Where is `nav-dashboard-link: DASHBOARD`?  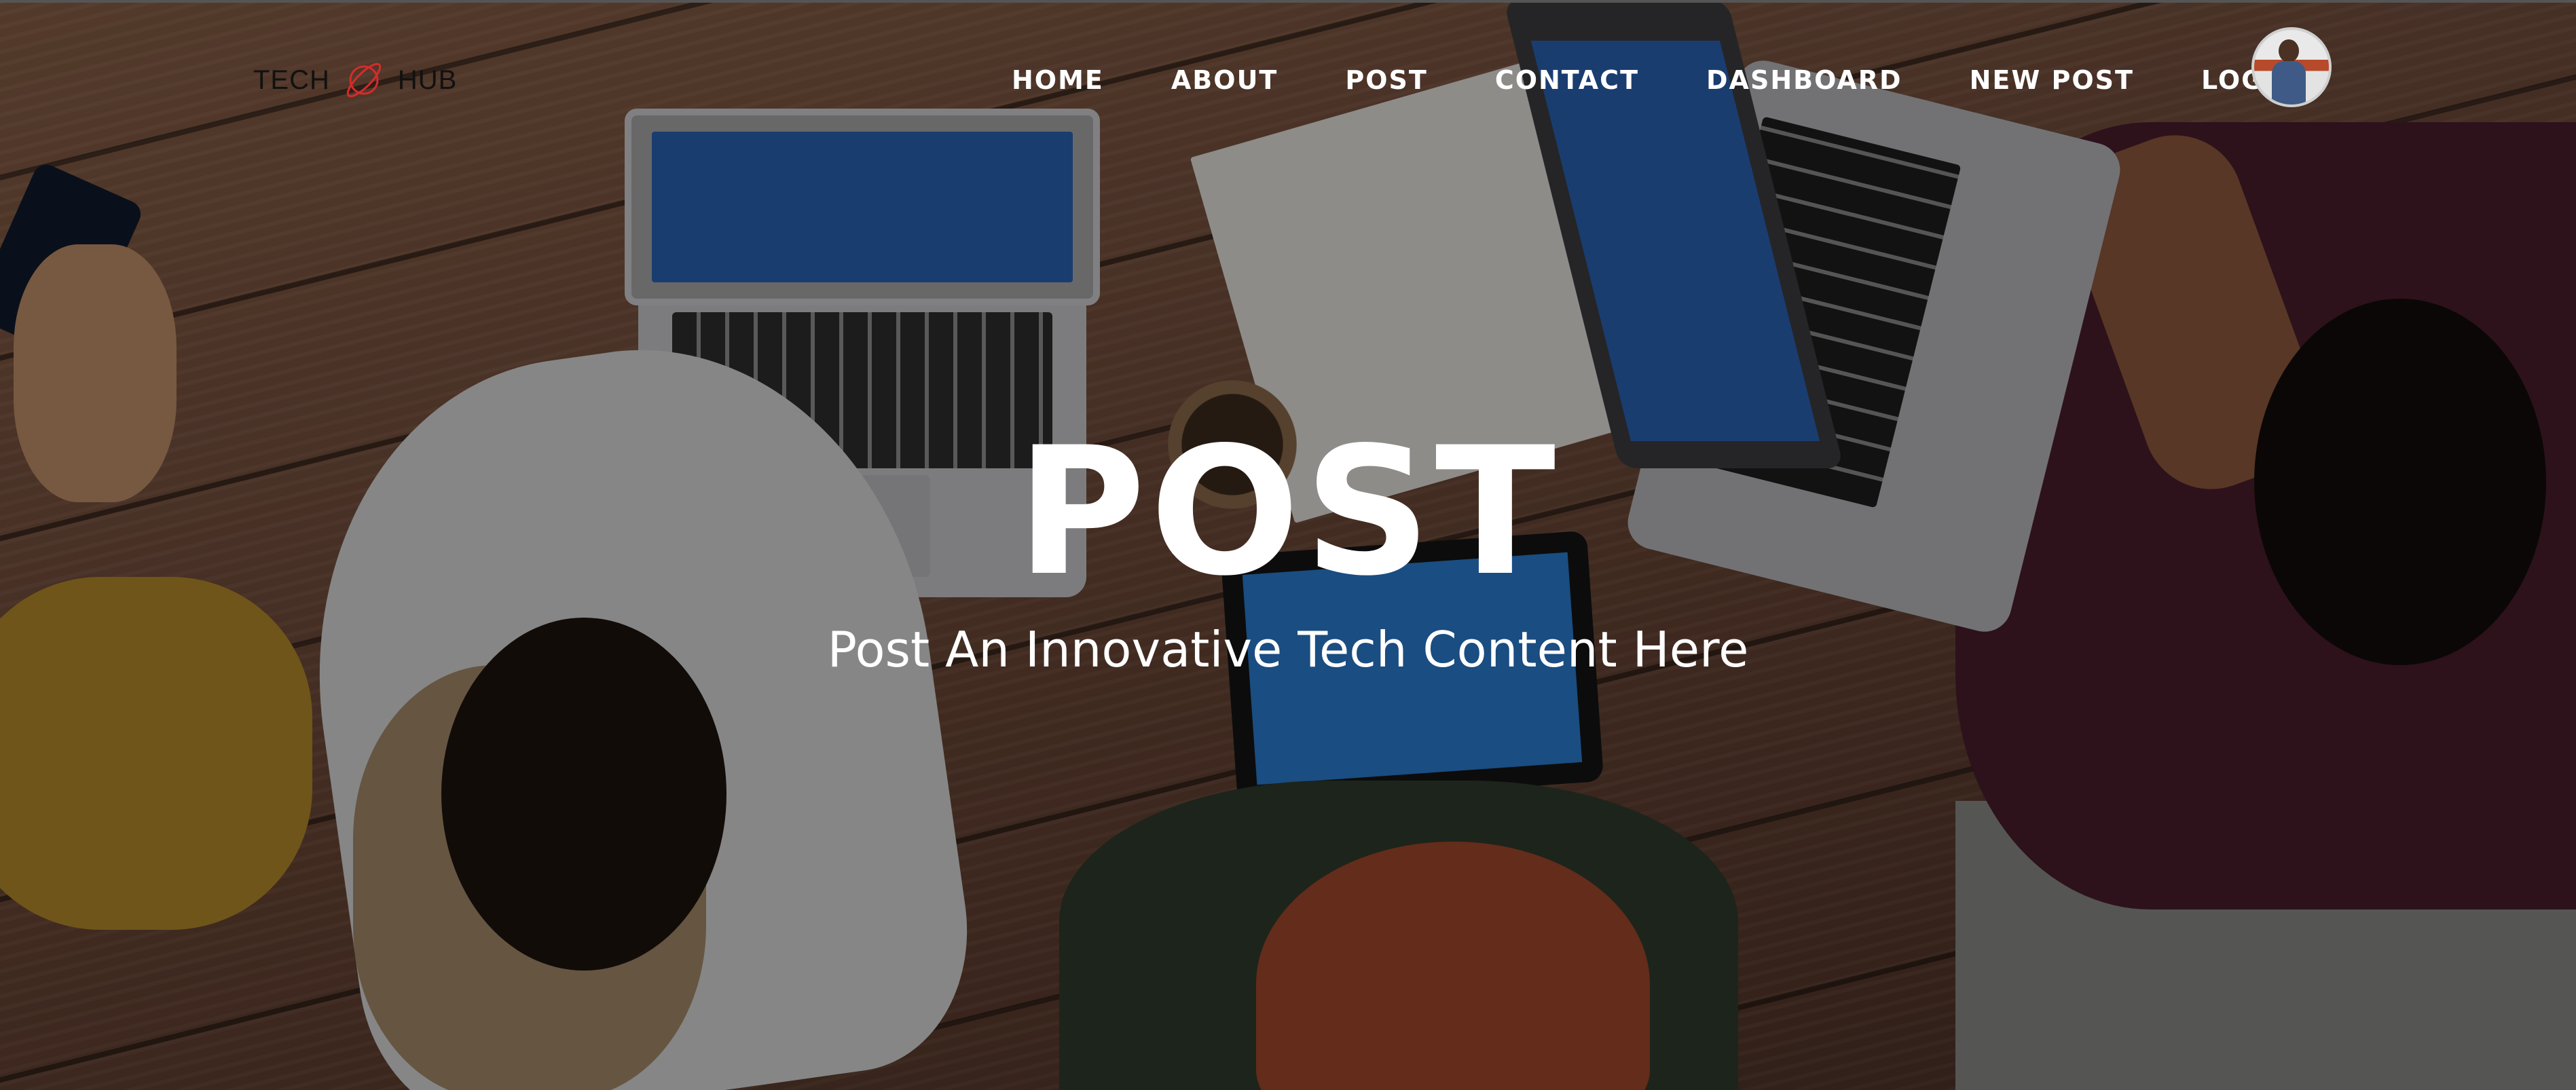 nav-dashboard-link: DASHBOARD is located at coordinates (1804, 80).